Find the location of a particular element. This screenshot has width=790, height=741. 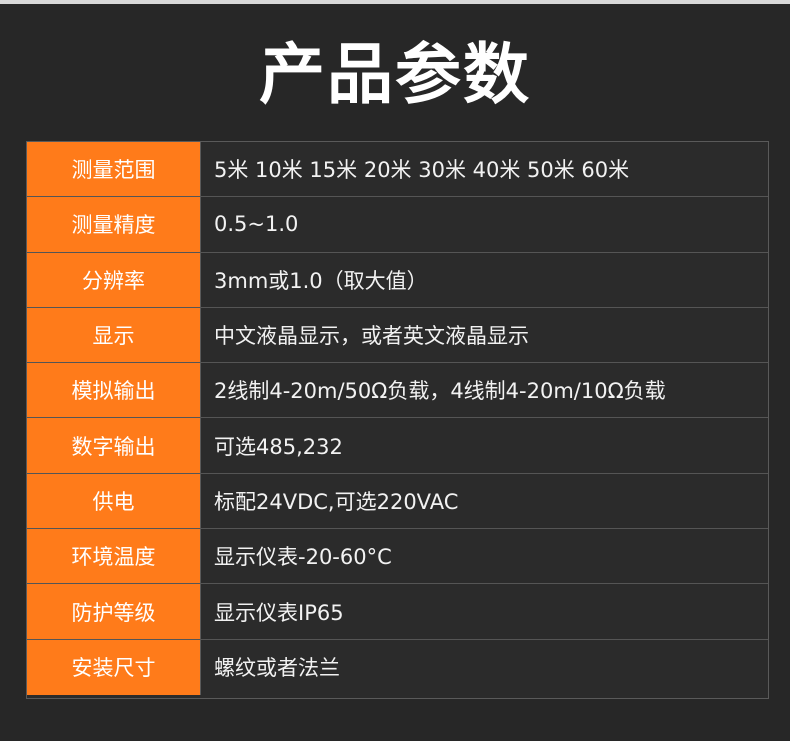

spec-value: 显示仪表IP65 is located at coordinates (279, 612).